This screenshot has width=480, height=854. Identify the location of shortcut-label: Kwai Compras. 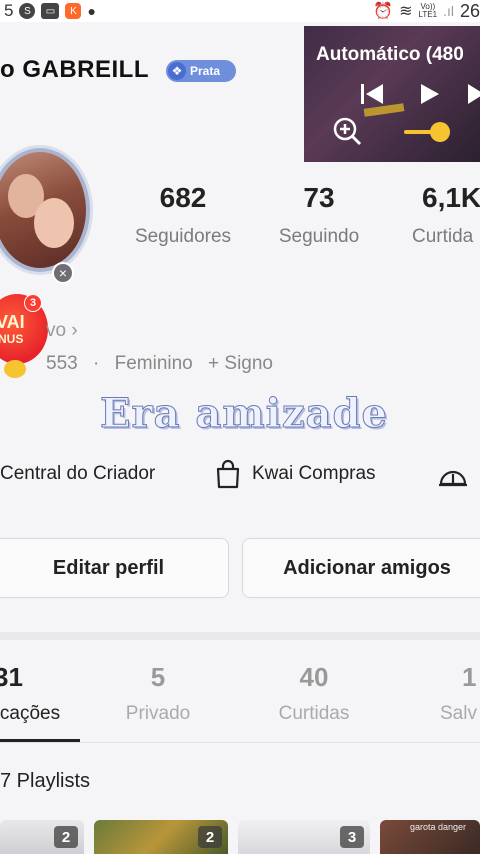
(314, 473).